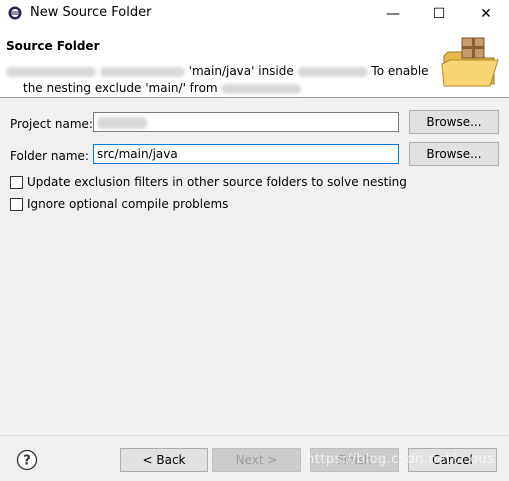 The width and height of the screenshot is (509, 481). What do you see at coordinates (254, 435) in the screenshot?
I see `footer-separator` at bounding box center [254, 435].